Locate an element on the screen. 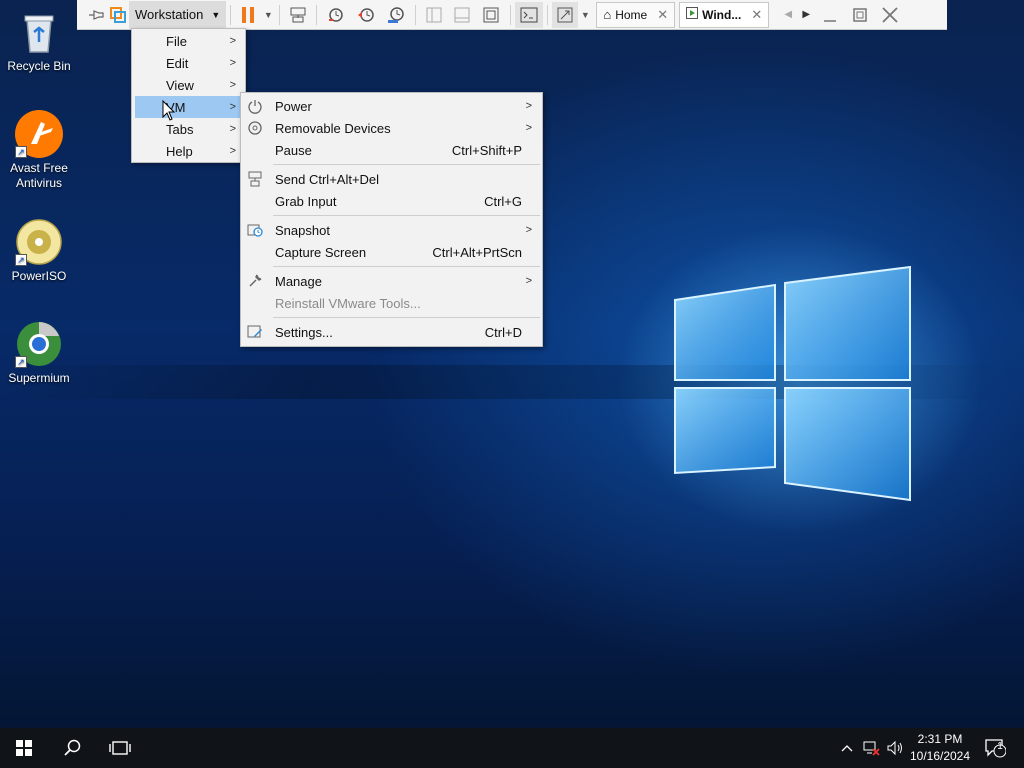  scroll-tabs-right-icon: ▶ is located at coordinates (806, 15).